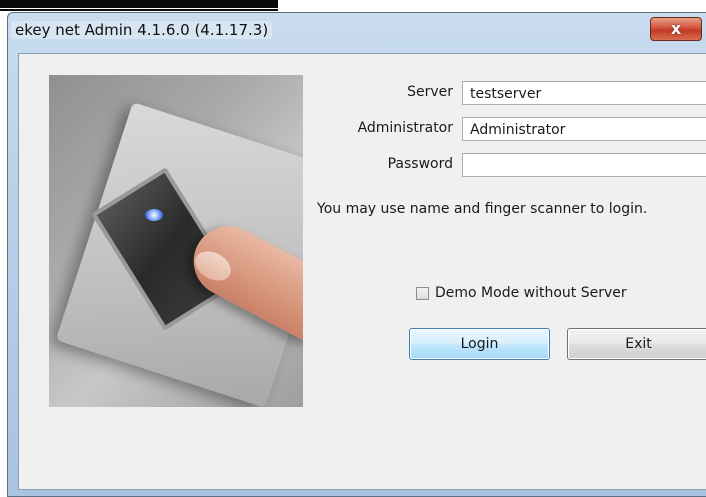 This screenshot has width=706, height=497. What do you see at coordinates (430, 92) in the screenshot?
I see `server-label: Server` at bounding box center [430, 92].